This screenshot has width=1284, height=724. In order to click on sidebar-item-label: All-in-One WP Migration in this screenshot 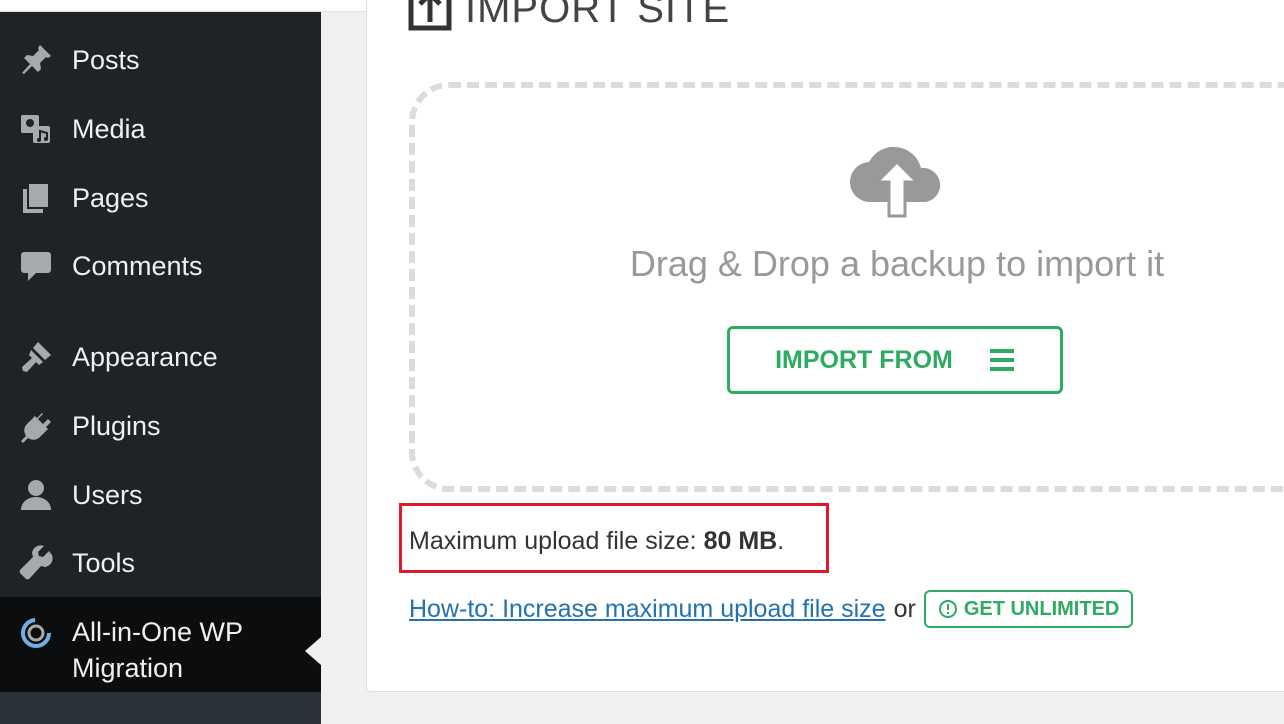, I will do `click(157, 650)`.